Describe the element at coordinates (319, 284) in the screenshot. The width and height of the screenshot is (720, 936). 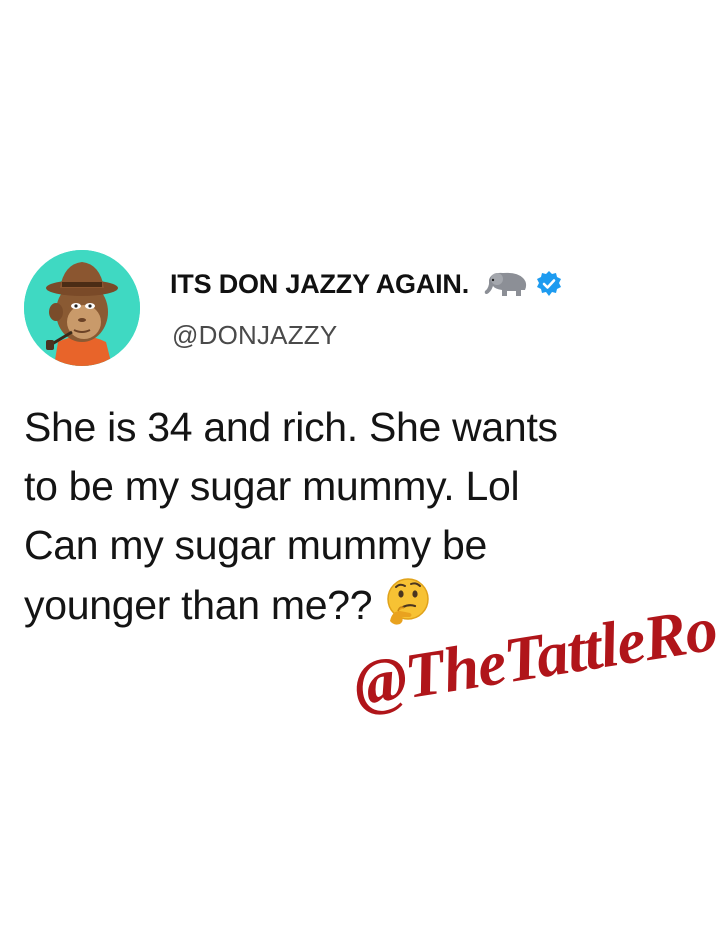
I see `display-name: ITS DON JAZZY AGAIN.` at that location.